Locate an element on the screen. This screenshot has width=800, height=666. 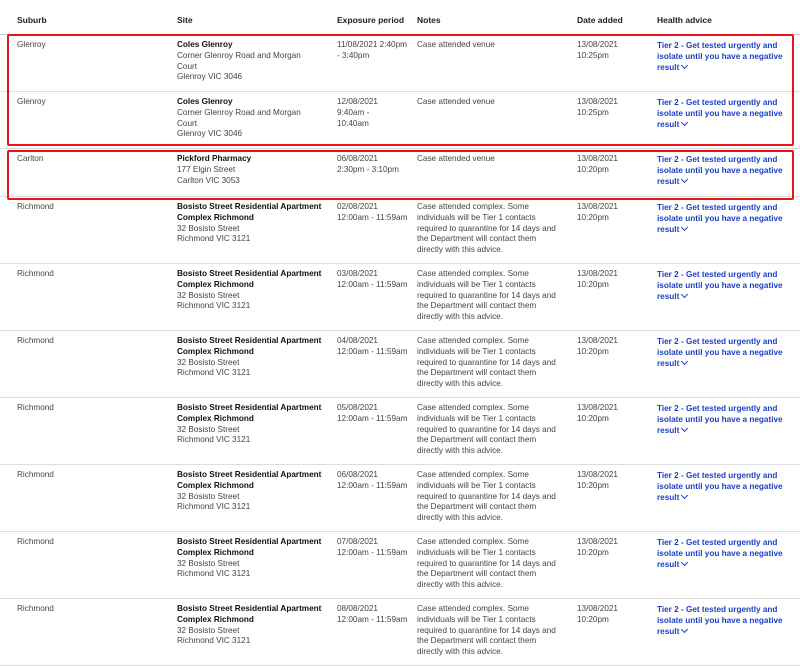
exposure-period-line: 03/08/2021 is located at coordinates (357, 273).